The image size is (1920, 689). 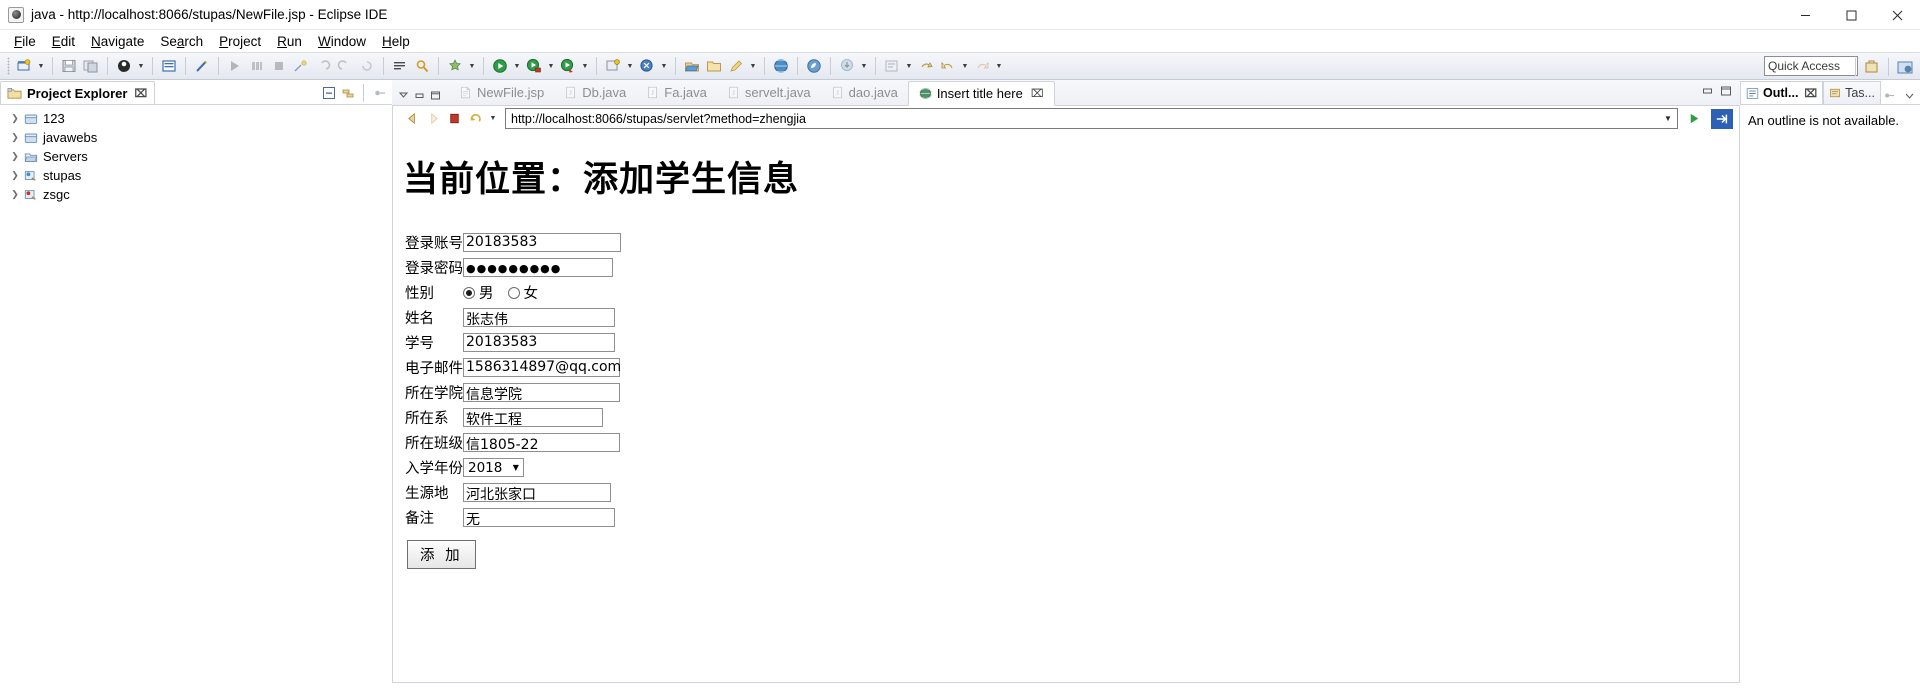 What do you see at coordinates (647, 66) in the screenshot?
I see `profile-icon` at bounding box center [647, 66].